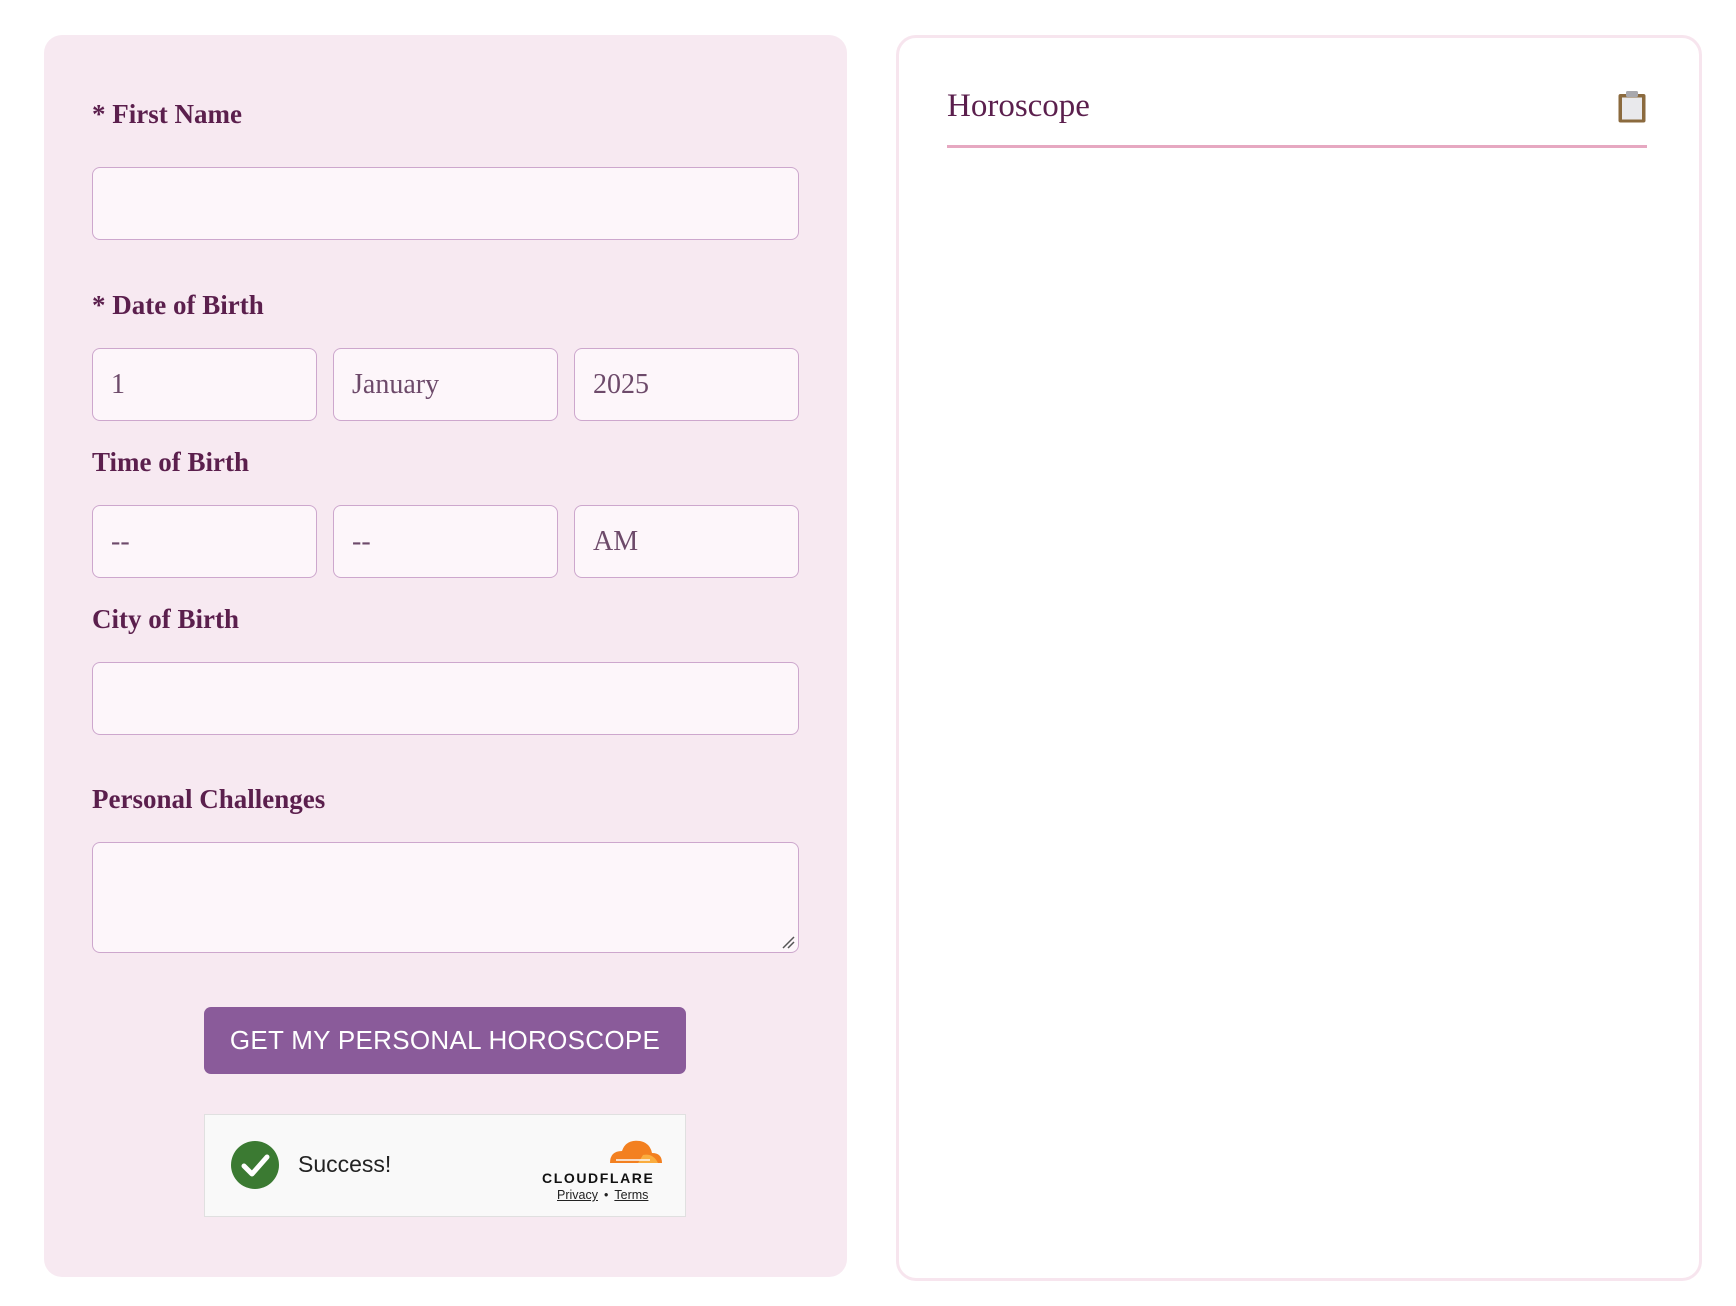 This screenshot has width=1736, height=1306. I want to click on cloudflare-captcha-widget: Success! CLOUDFLARE Privacy • Terms, so click(445, 1165).